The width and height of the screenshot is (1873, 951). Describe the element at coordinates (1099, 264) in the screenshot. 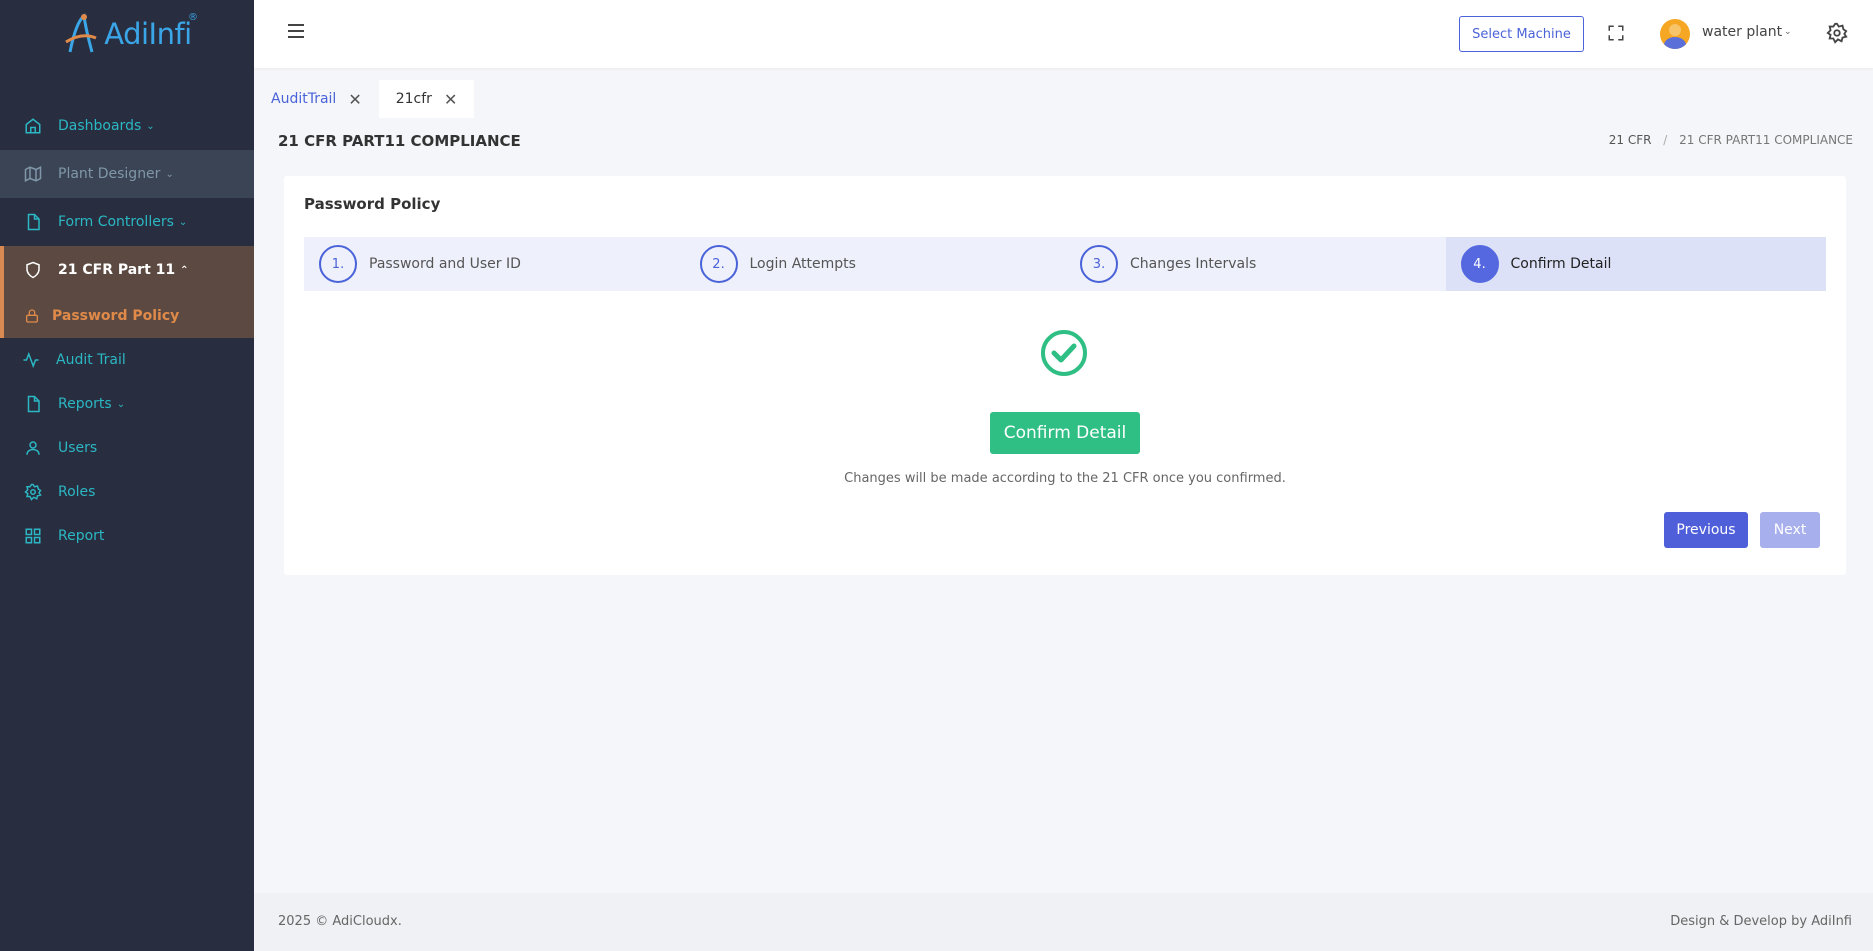

I see `step-number: 3.` at that location.